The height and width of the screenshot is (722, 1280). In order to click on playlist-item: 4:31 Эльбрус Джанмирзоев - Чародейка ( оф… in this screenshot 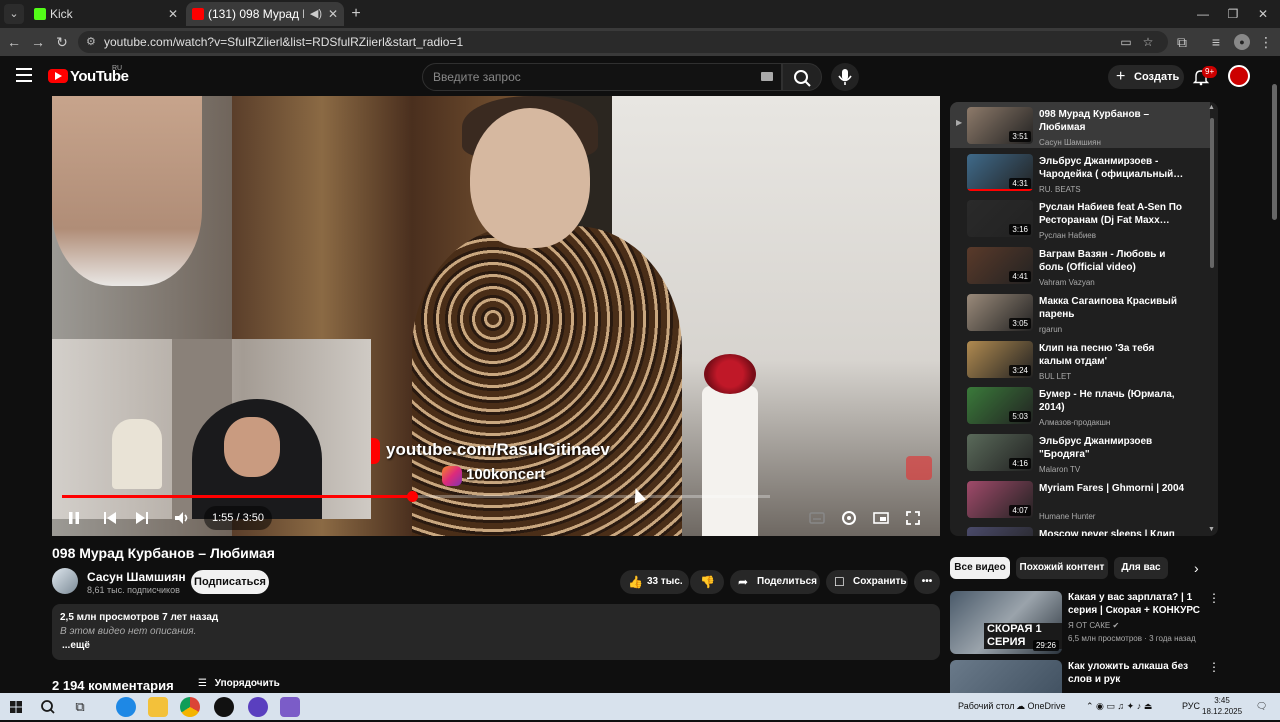, I will do `click(1080, 172)`.